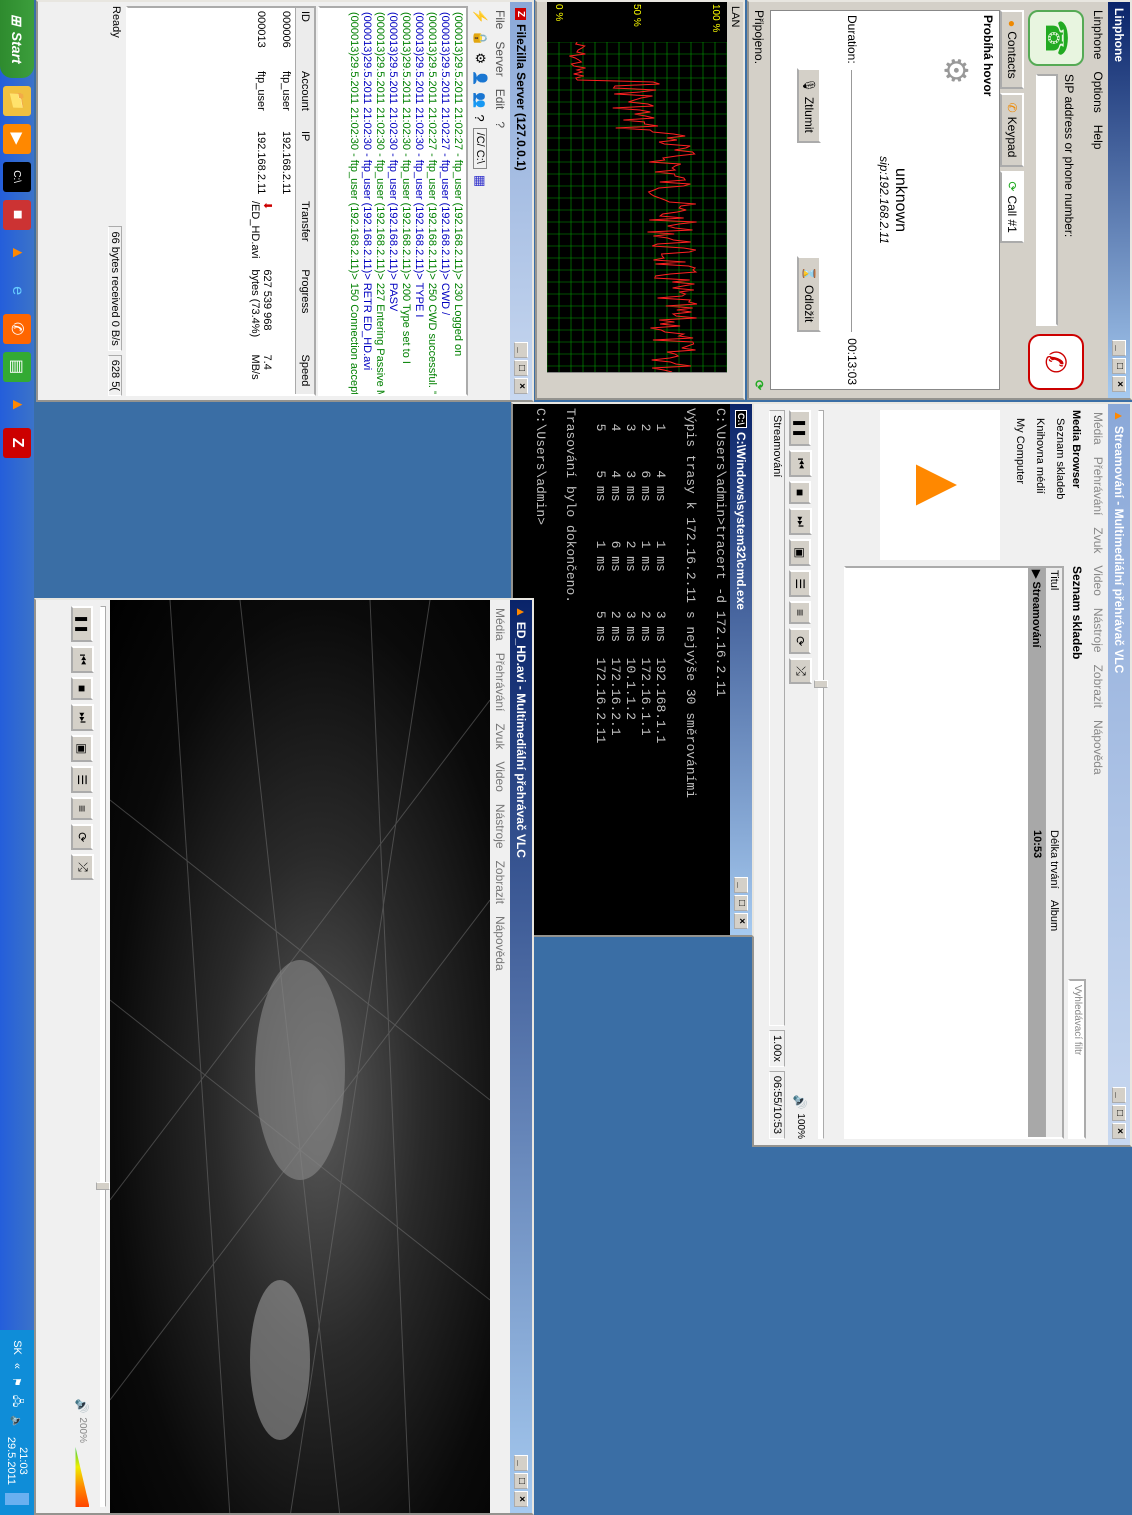 The width and height of the screenshot is (1132, 1515). Describe the element at coordinates (480, 16) in the screenshot. I see `connect-icon: ⚡` at that location.